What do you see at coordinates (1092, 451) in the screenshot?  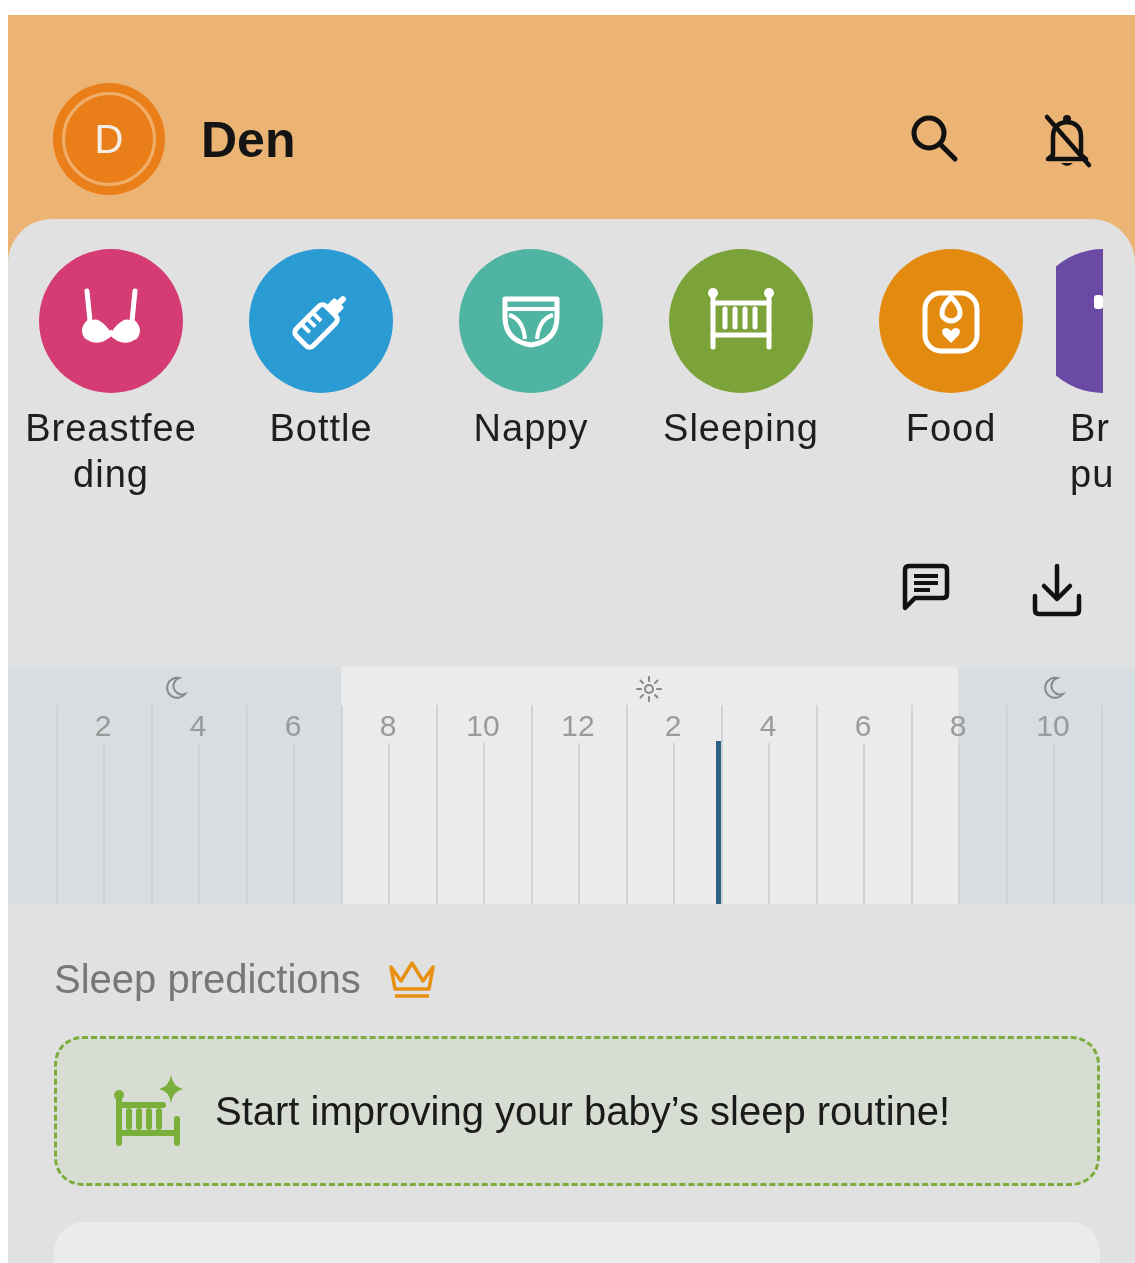 I see `activity-label: Br pu` at bounding box center [1092, 451].